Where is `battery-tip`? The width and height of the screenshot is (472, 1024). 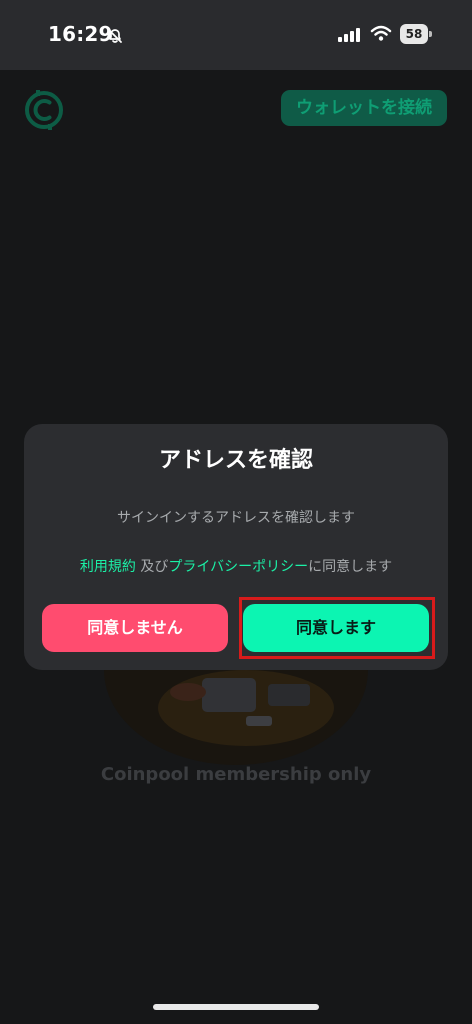
battery-tip is located at coordinates (430, 34).